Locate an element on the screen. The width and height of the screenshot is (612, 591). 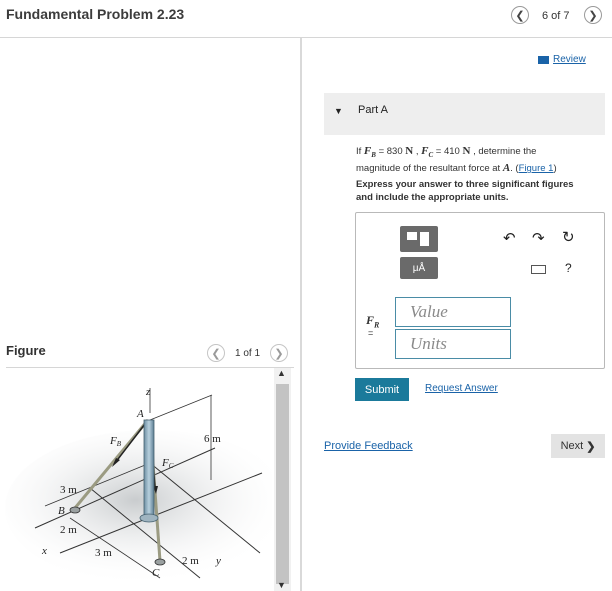
label-b: B is located at coordinates (61, 511).